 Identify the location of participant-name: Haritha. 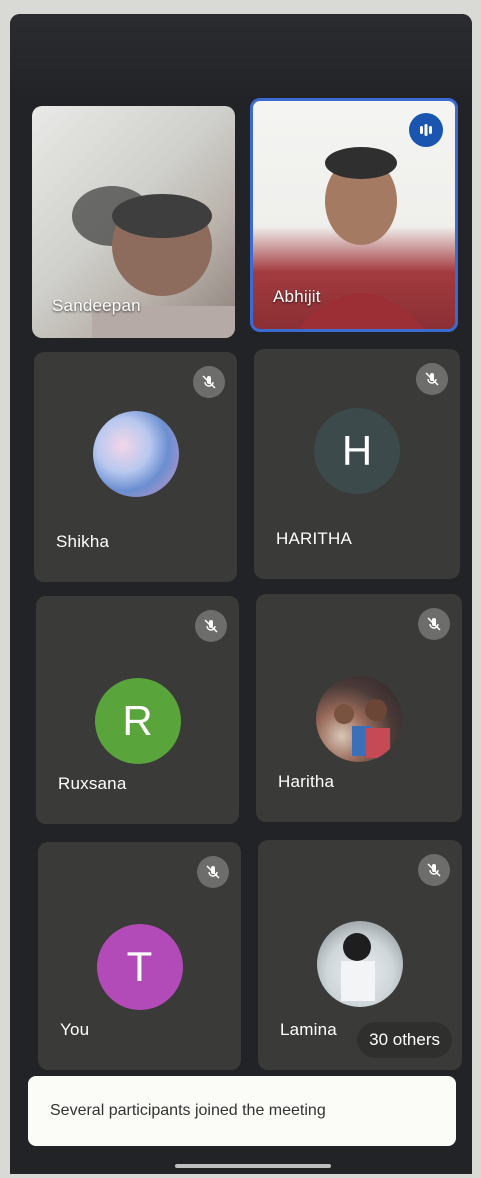
(306, 781).